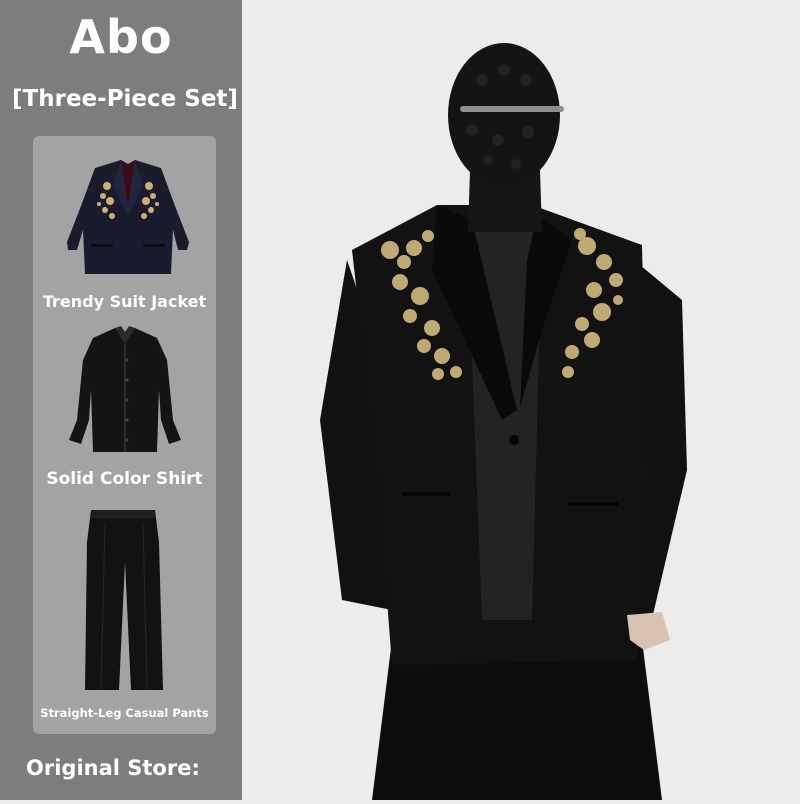  What do you see at coordinates (124, 600) in the screenshot?
I see `pants-image` at bounding box center [124, 600].